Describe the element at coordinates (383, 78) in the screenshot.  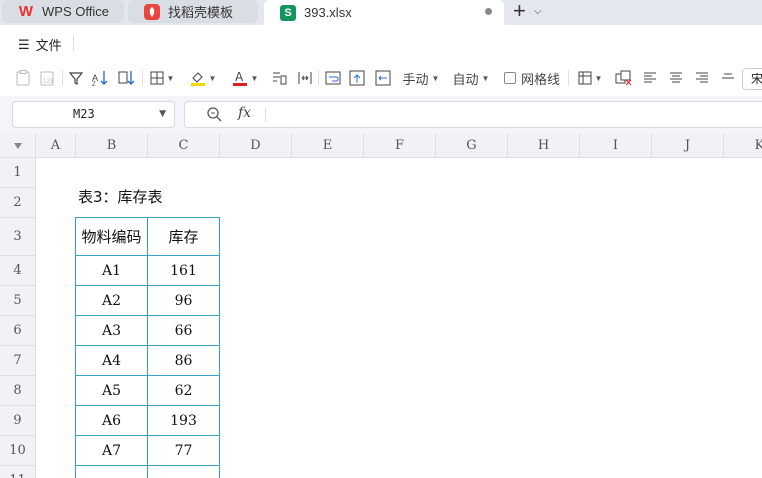
I see `merge-cells-icon` at that location.